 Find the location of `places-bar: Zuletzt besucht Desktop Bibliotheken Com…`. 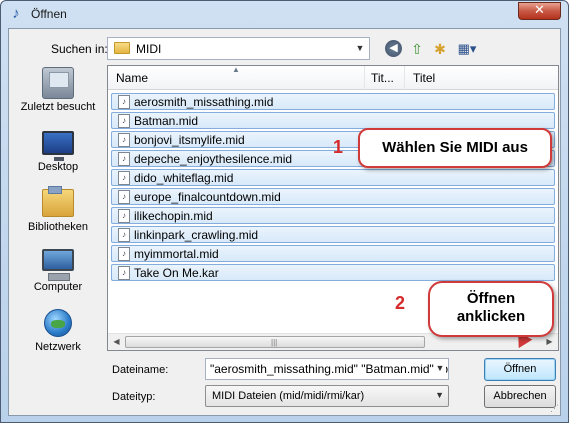

places-bar: Zuletzt besucht Desktop Bibliotheken Com… is located at coordinates (58, 212).